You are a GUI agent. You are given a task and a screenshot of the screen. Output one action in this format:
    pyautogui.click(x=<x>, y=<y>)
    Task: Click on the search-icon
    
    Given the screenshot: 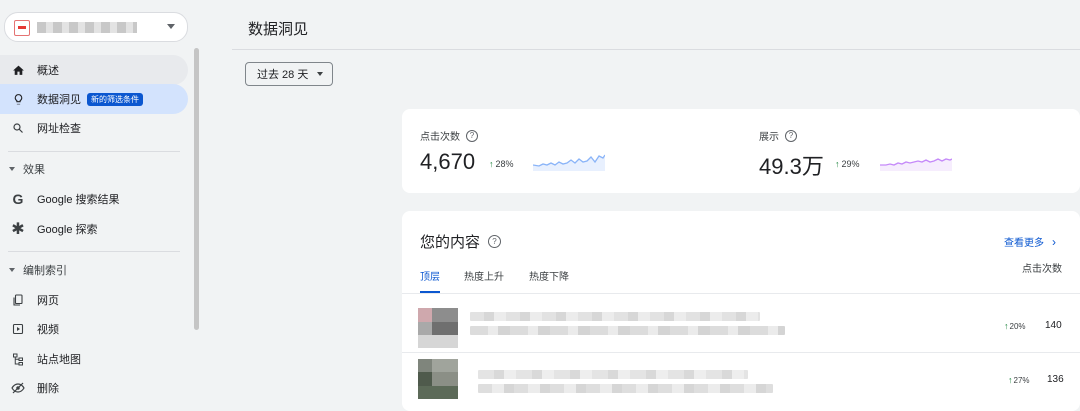 What is the action you would take?
    pyautogui.click(x=18, y=128)
    